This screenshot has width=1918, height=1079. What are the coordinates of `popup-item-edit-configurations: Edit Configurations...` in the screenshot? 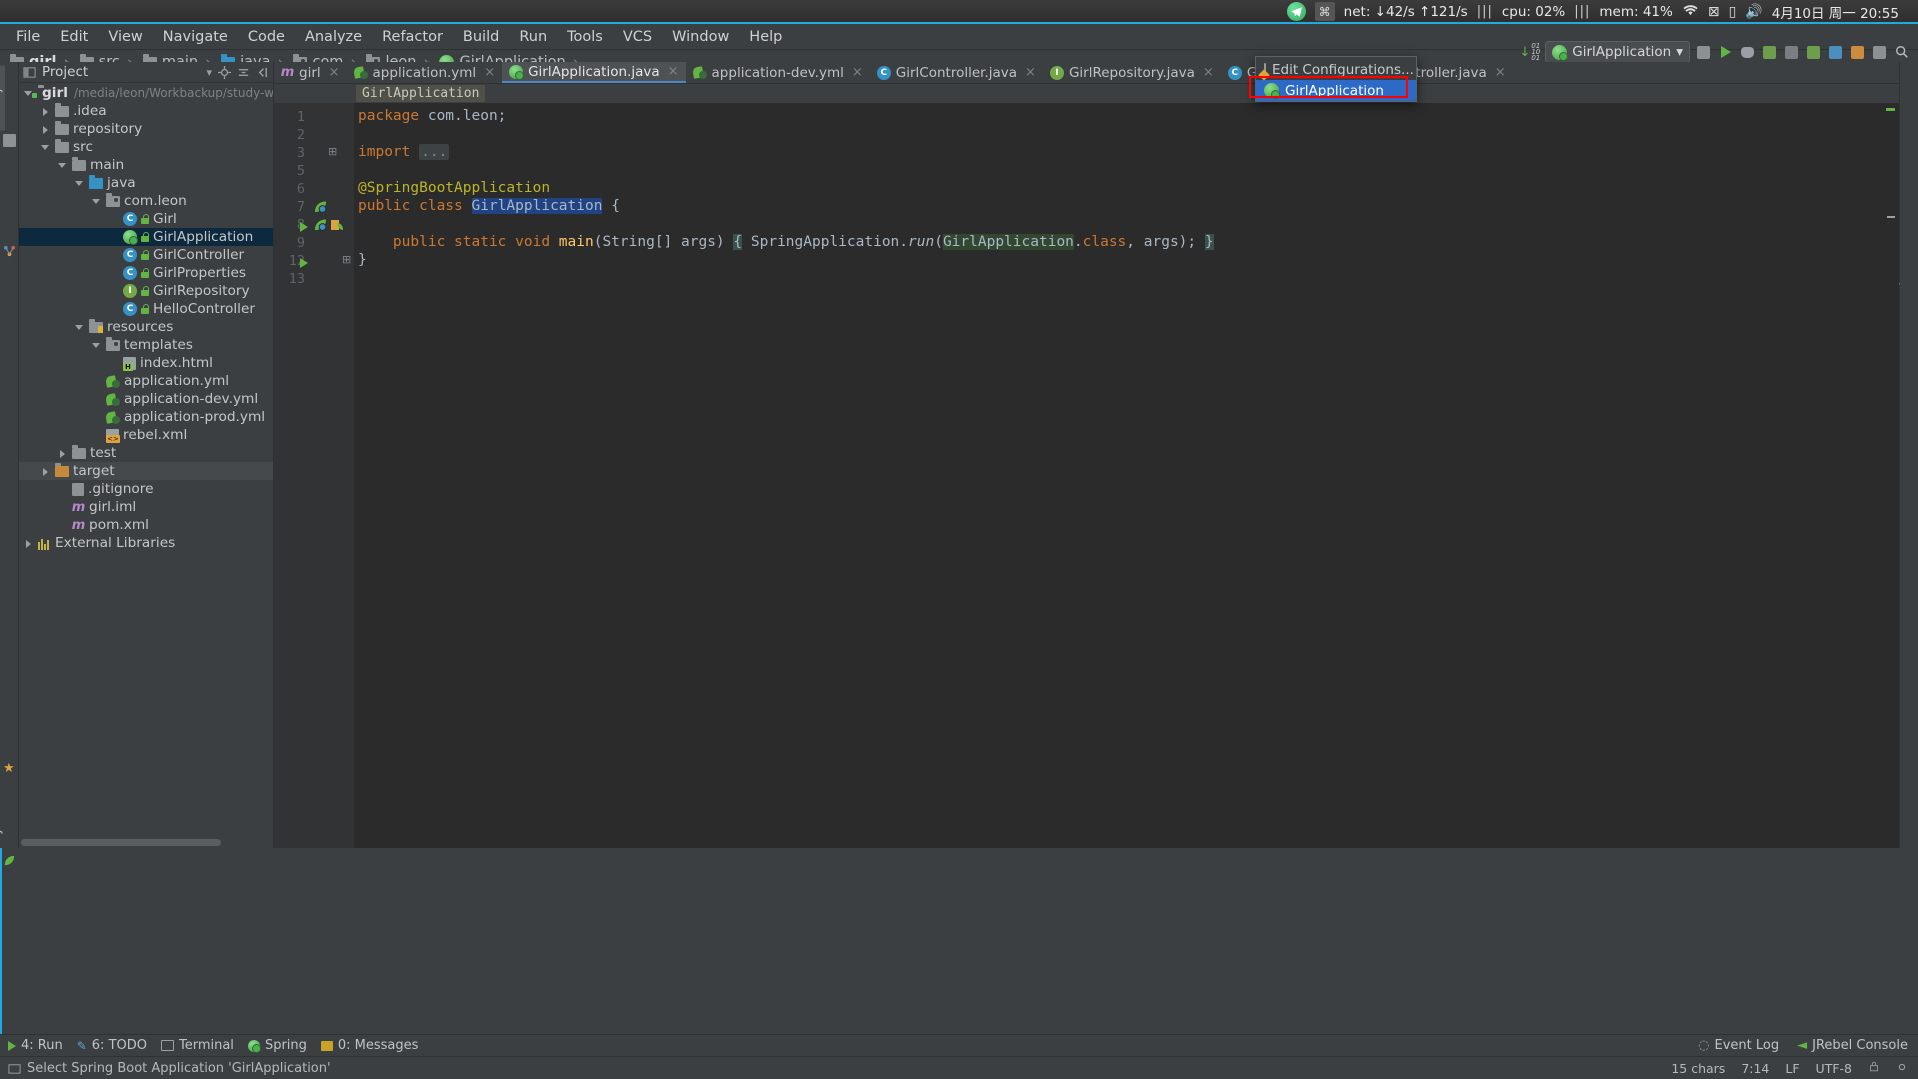 It's located at (1336, 69).